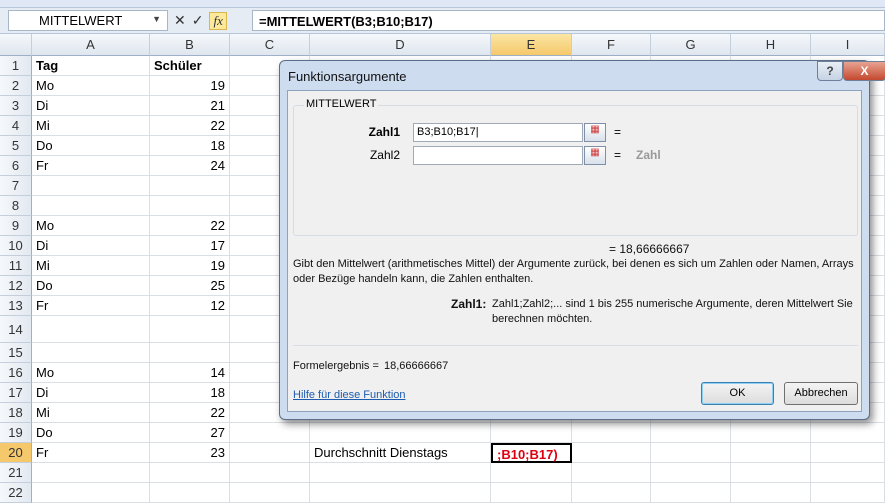  I want to click on cell-B16: 14, so click(190, 373).